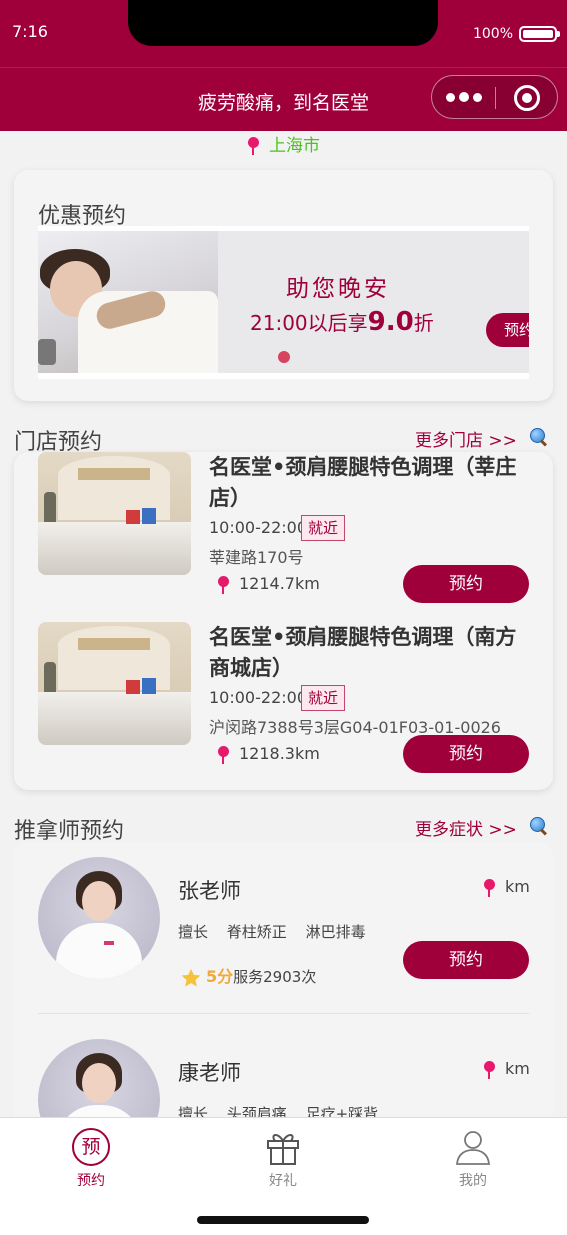  I want to click on banner-offer-value: 9.0, so click(390, 322).